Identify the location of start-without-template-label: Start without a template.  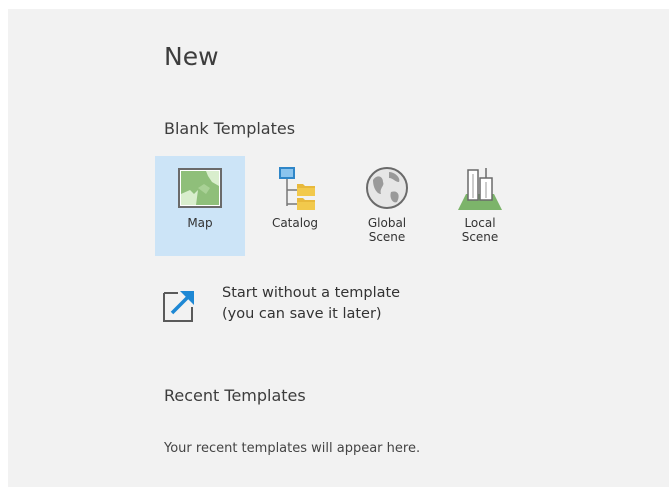
(311, 293).